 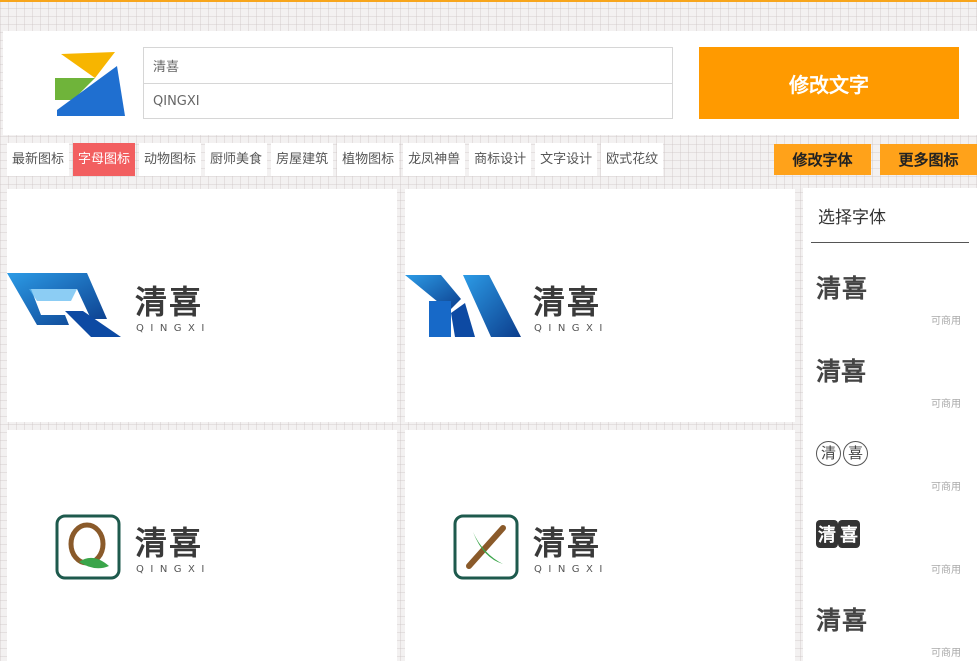 I want to click on site-logo, so click(x=91, y=83).